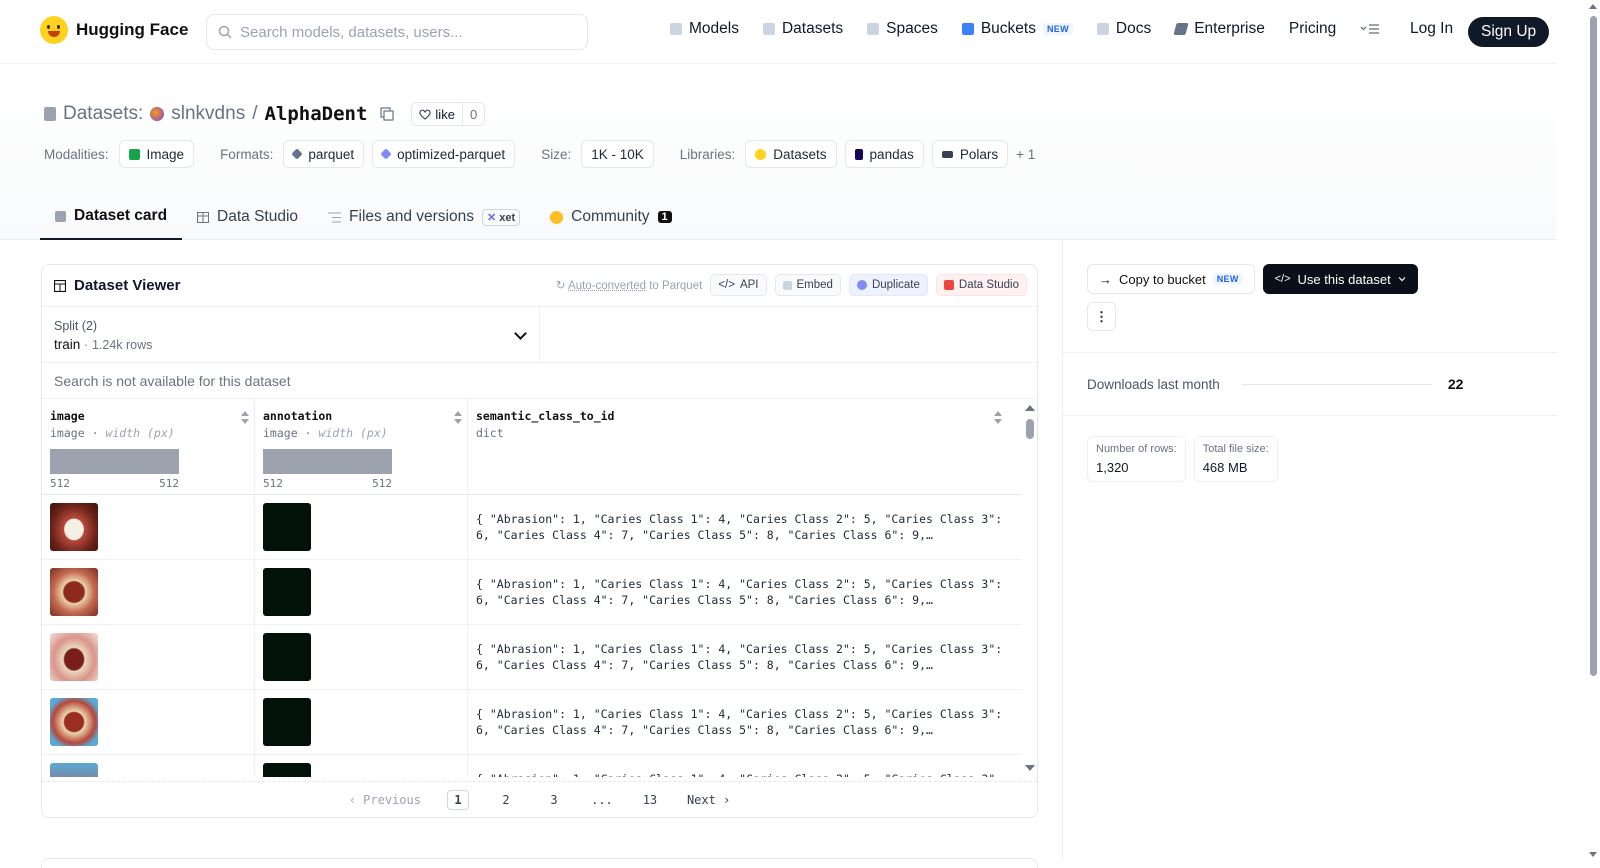 The width and height of the screenshot is (1600, 868). Describe the element at coordinates (315, 114) in the screenshot. I see `dataset-name: AlphaDent` at that location.